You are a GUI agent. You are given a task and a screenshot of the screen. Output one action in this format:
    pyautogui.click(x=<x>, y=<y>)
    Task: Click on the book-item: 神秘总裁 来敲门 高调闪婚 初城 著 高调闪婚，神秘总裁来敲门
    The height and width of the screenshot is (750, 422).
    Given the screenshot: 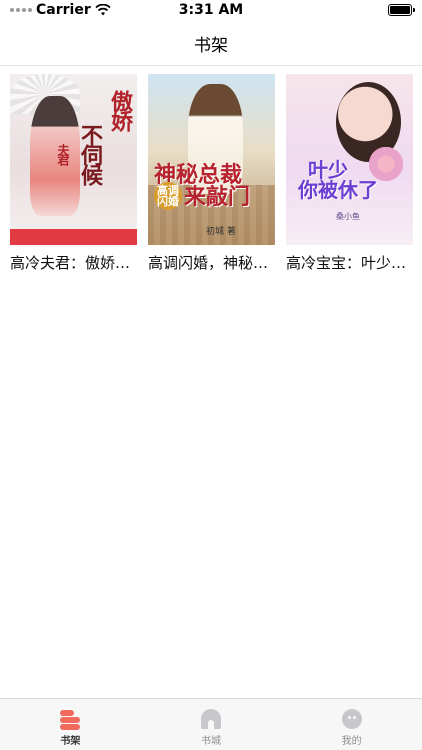 What is the action you would take?
    pyautogui.click(x=211, y=173)
    